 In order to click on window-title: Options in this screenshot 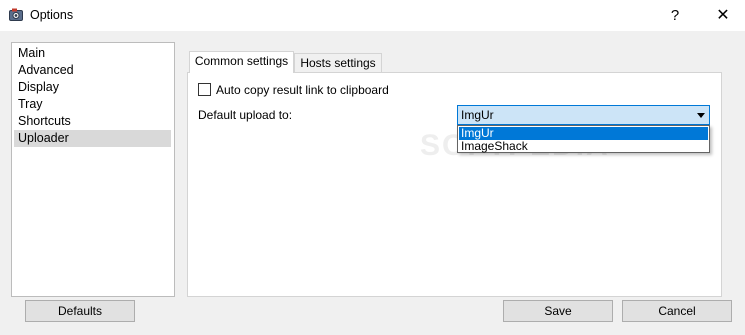, I will do `click(52, 15)`.